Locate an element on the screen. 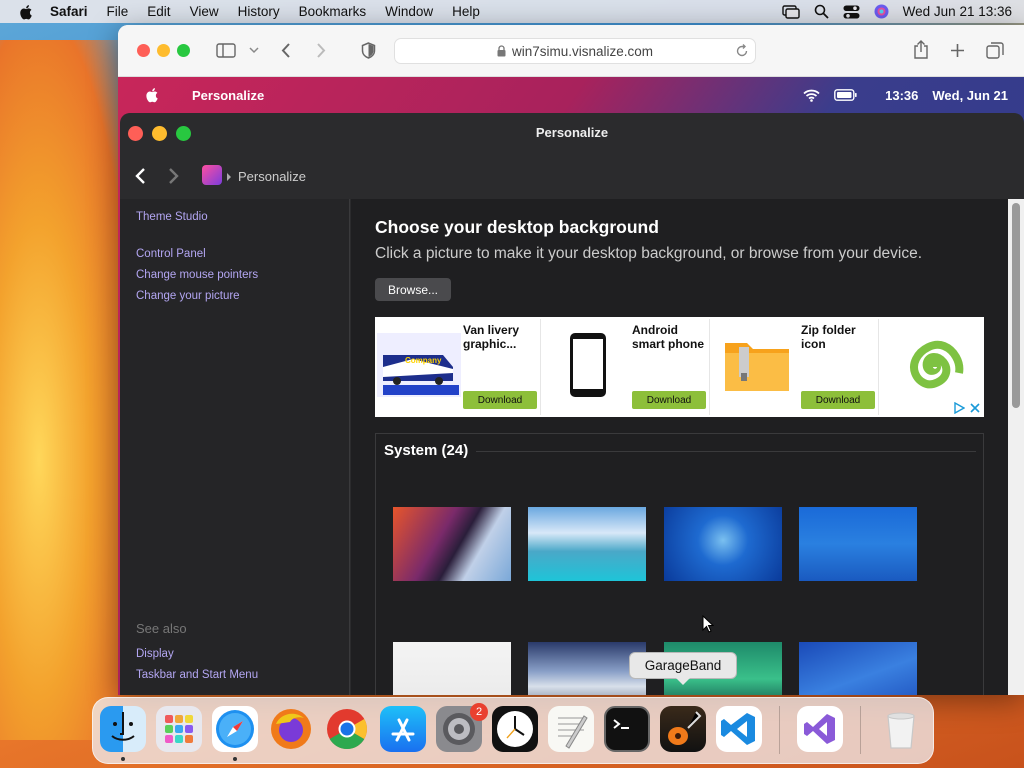 This screenshot has width=1024, height=768. minimize-window-button is located at coordinates (163, 50).